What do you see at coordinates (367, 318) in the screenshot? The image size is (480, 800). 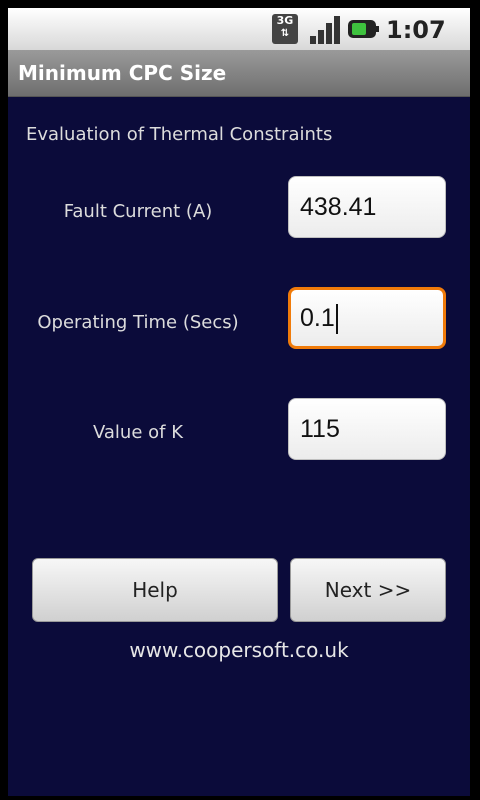 I see `operating-time-field: 0.1` at bounding box center [367, 318].